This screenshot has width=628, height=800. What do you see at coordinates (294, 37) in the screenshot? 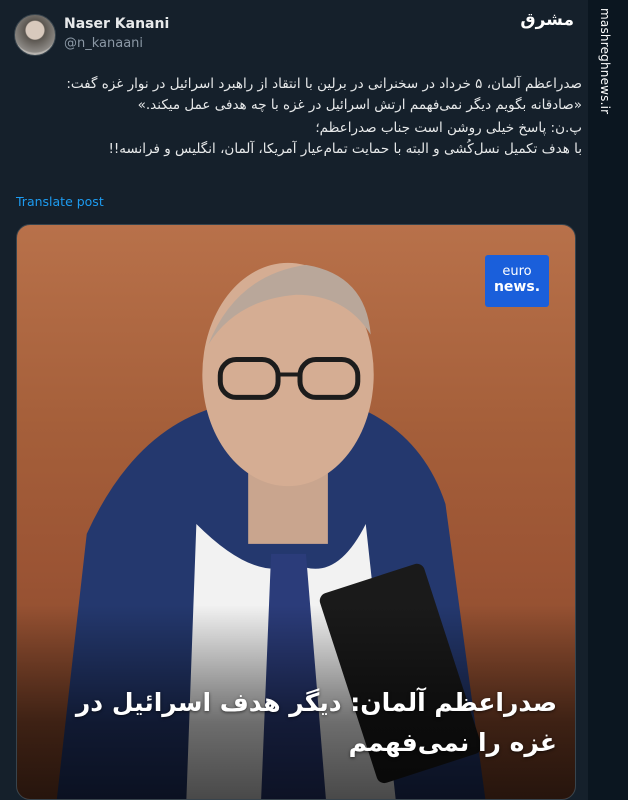
I see `tweet-header: Naser Kanani @n_kanaani` at bounding box center [294, 37].